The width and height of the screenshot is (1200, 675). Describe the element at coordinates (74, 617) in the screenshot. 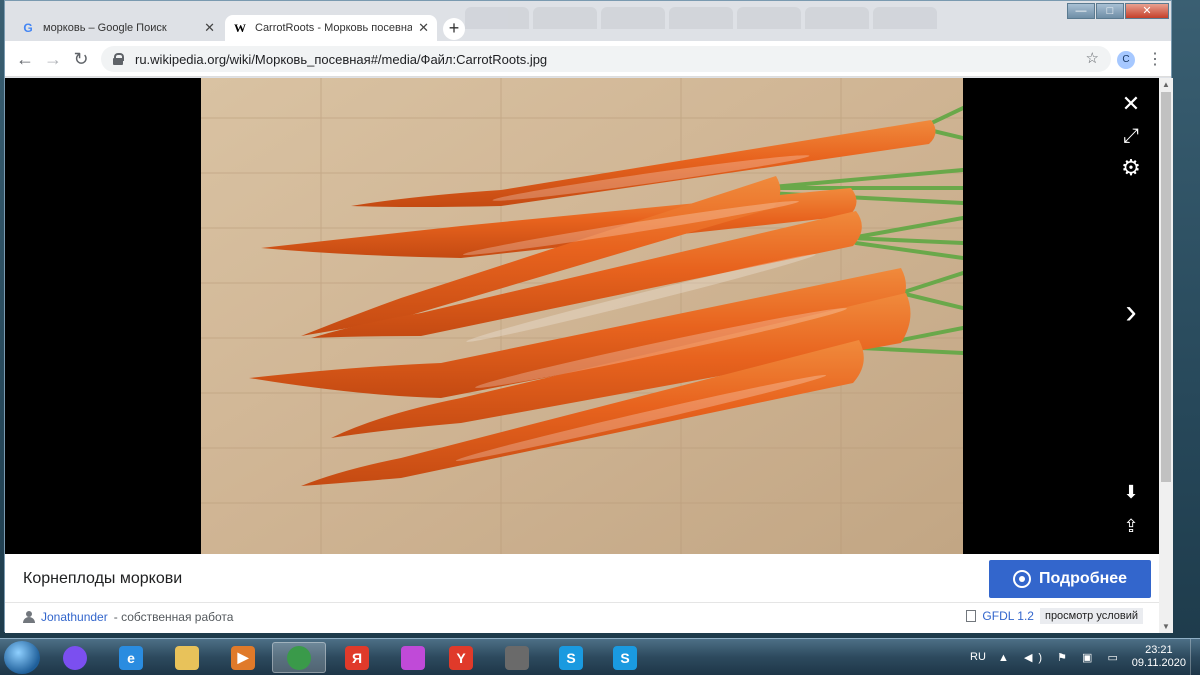

I see `author-link: Jonathunder` at that location.